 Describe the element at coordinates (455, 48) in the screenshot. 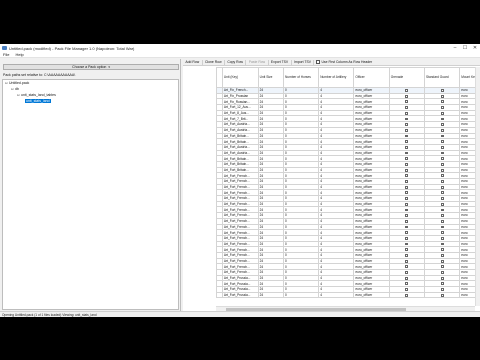

I see `minimize-button: –` at that location.